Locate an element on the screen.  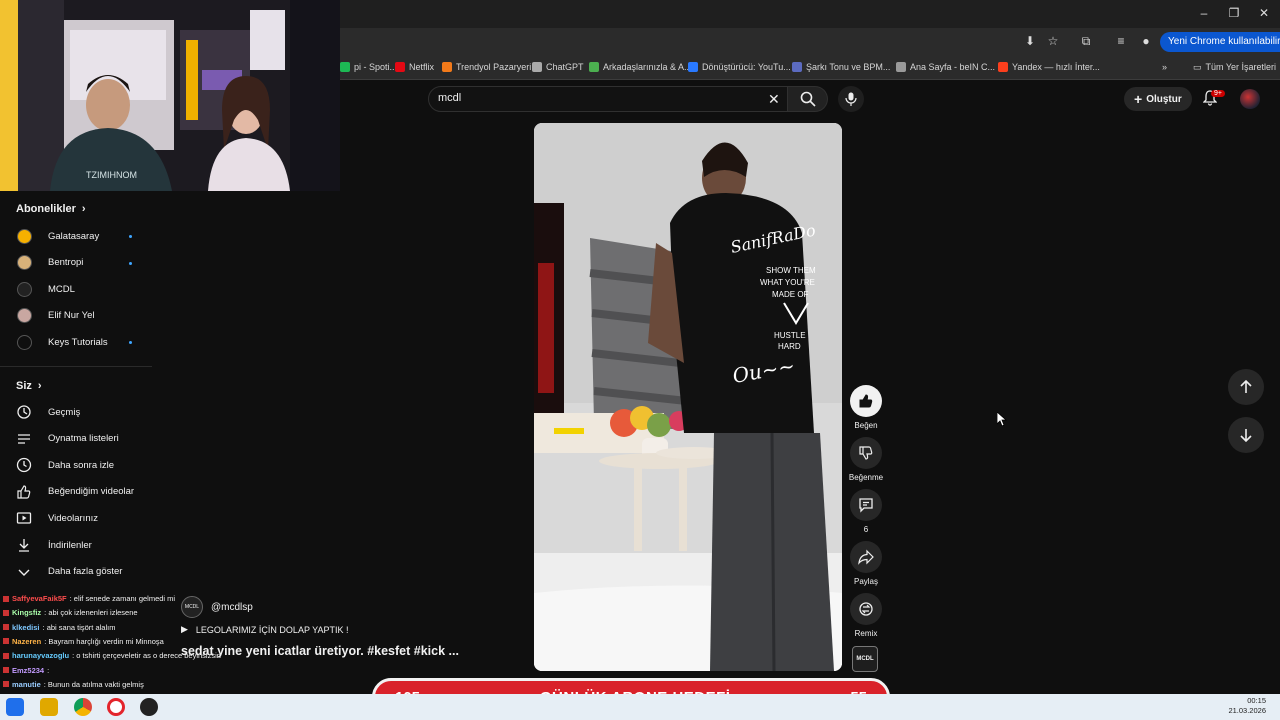
you-nav-item: Beğendiğim videolar is located at coordinates (75, 492).